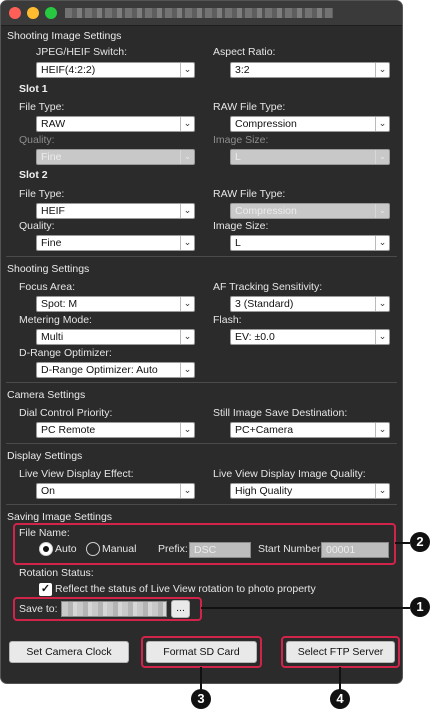 The height and width of the screenshot is (710, 430). Describe the element at coordinates (266, 124) in the screenshot. I see `slot1-raw-type-value: Compression` at that location.